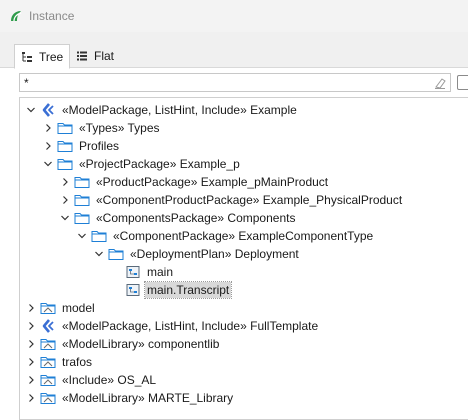  Describe the element at coordinates (159, 164) in the screenshot. I see `tree-item-label: «ProjectPackage» Example_p` at that location.